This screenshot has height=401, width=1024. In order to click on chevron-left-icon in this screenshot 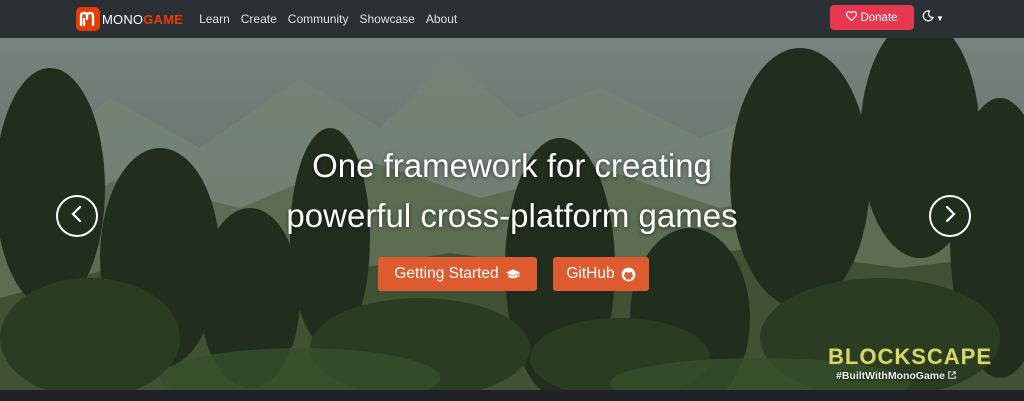, I will do `click(77, 216)`.